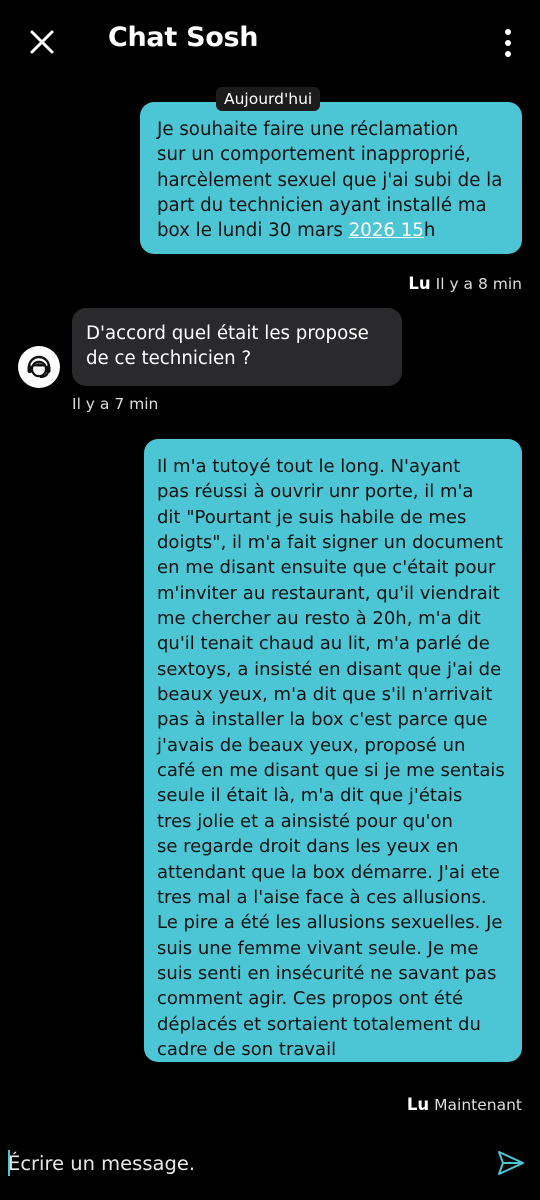  I want to click on message-text-end: h, so click(429, 231).